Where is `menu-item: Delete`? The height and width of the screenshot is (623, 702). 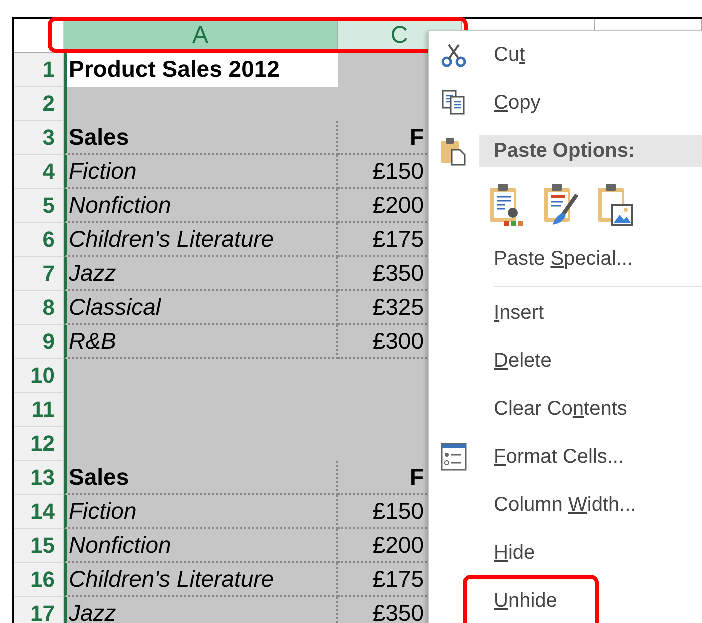 menu-item: Delete is located at coordinates (515, 361).